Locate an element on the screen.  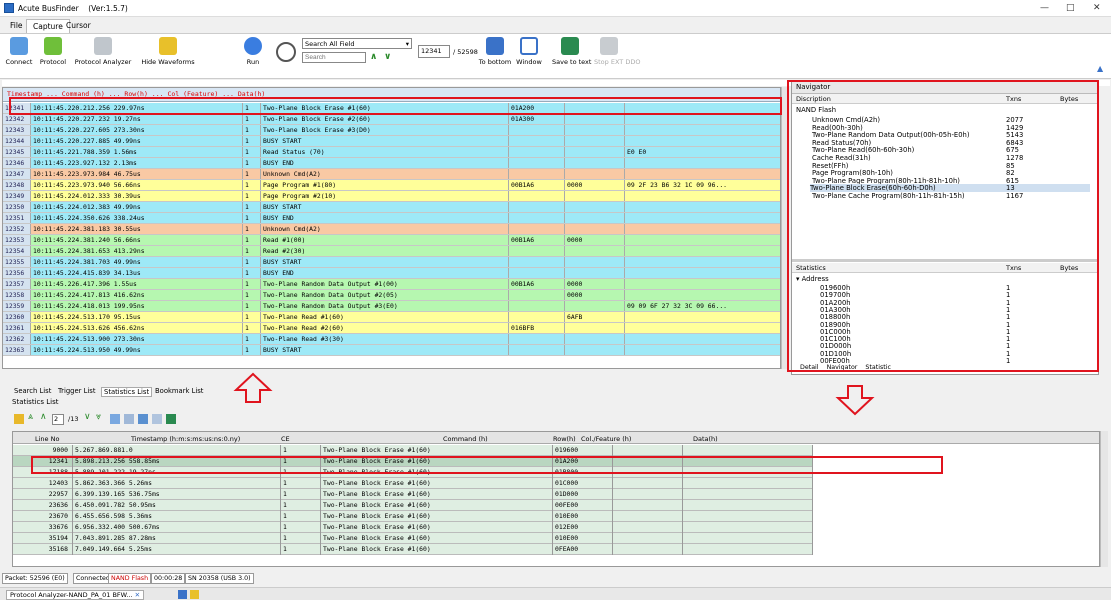
stop-ext-button: Stop EXT DDO is located at coordinates (617, 51).